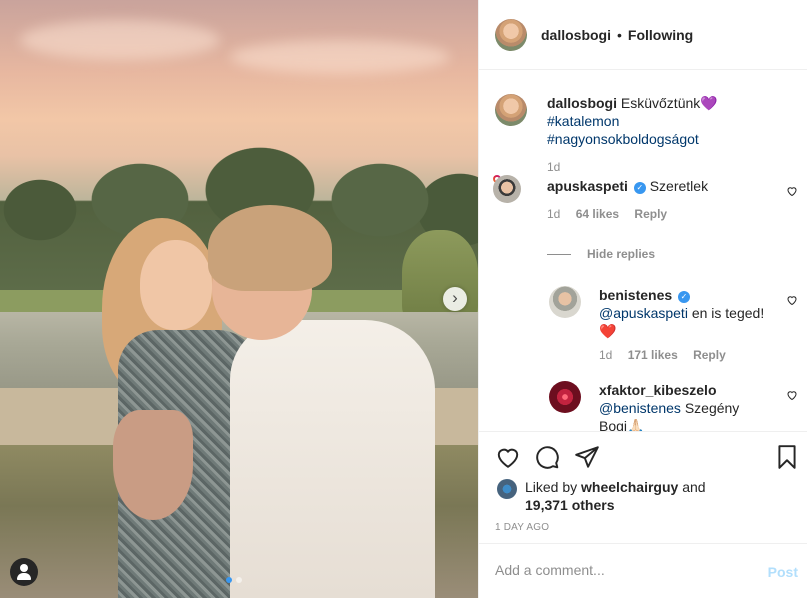  I want to click on carousel-dot, so click(239, 580).